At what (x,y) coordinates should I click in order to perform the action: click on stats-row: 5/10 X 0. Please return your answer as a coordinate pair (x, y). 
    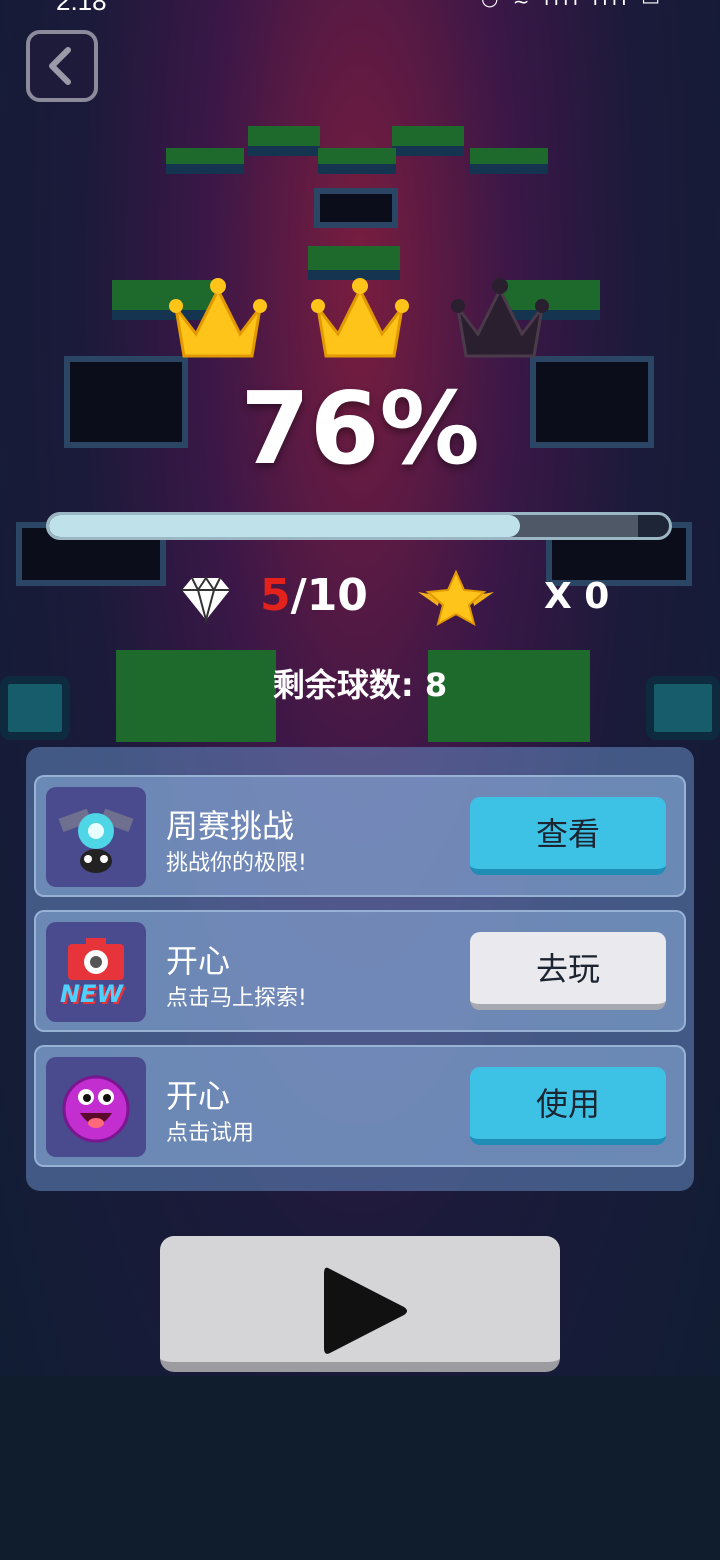
    Looking at the image, I should click on (360, 600).